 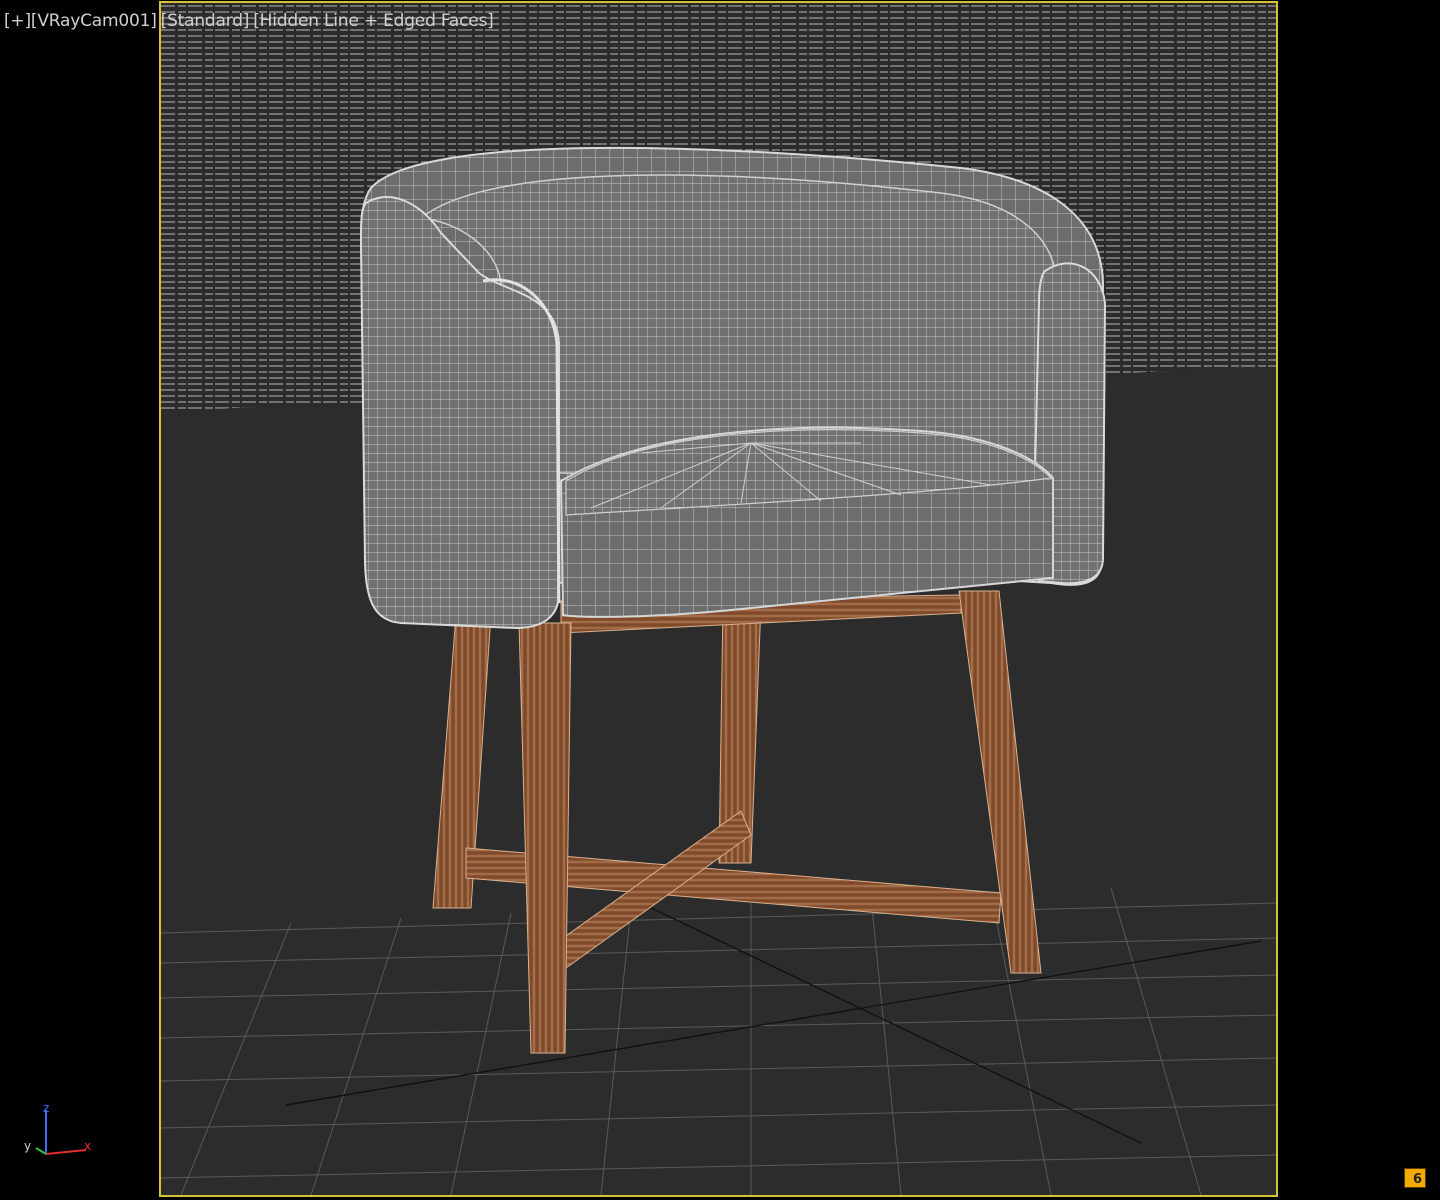 What do you see at coordinates (57, 1128) in the screenshot?
I see `axis-gizmo: z y x` at bounding box center [57, 1128].